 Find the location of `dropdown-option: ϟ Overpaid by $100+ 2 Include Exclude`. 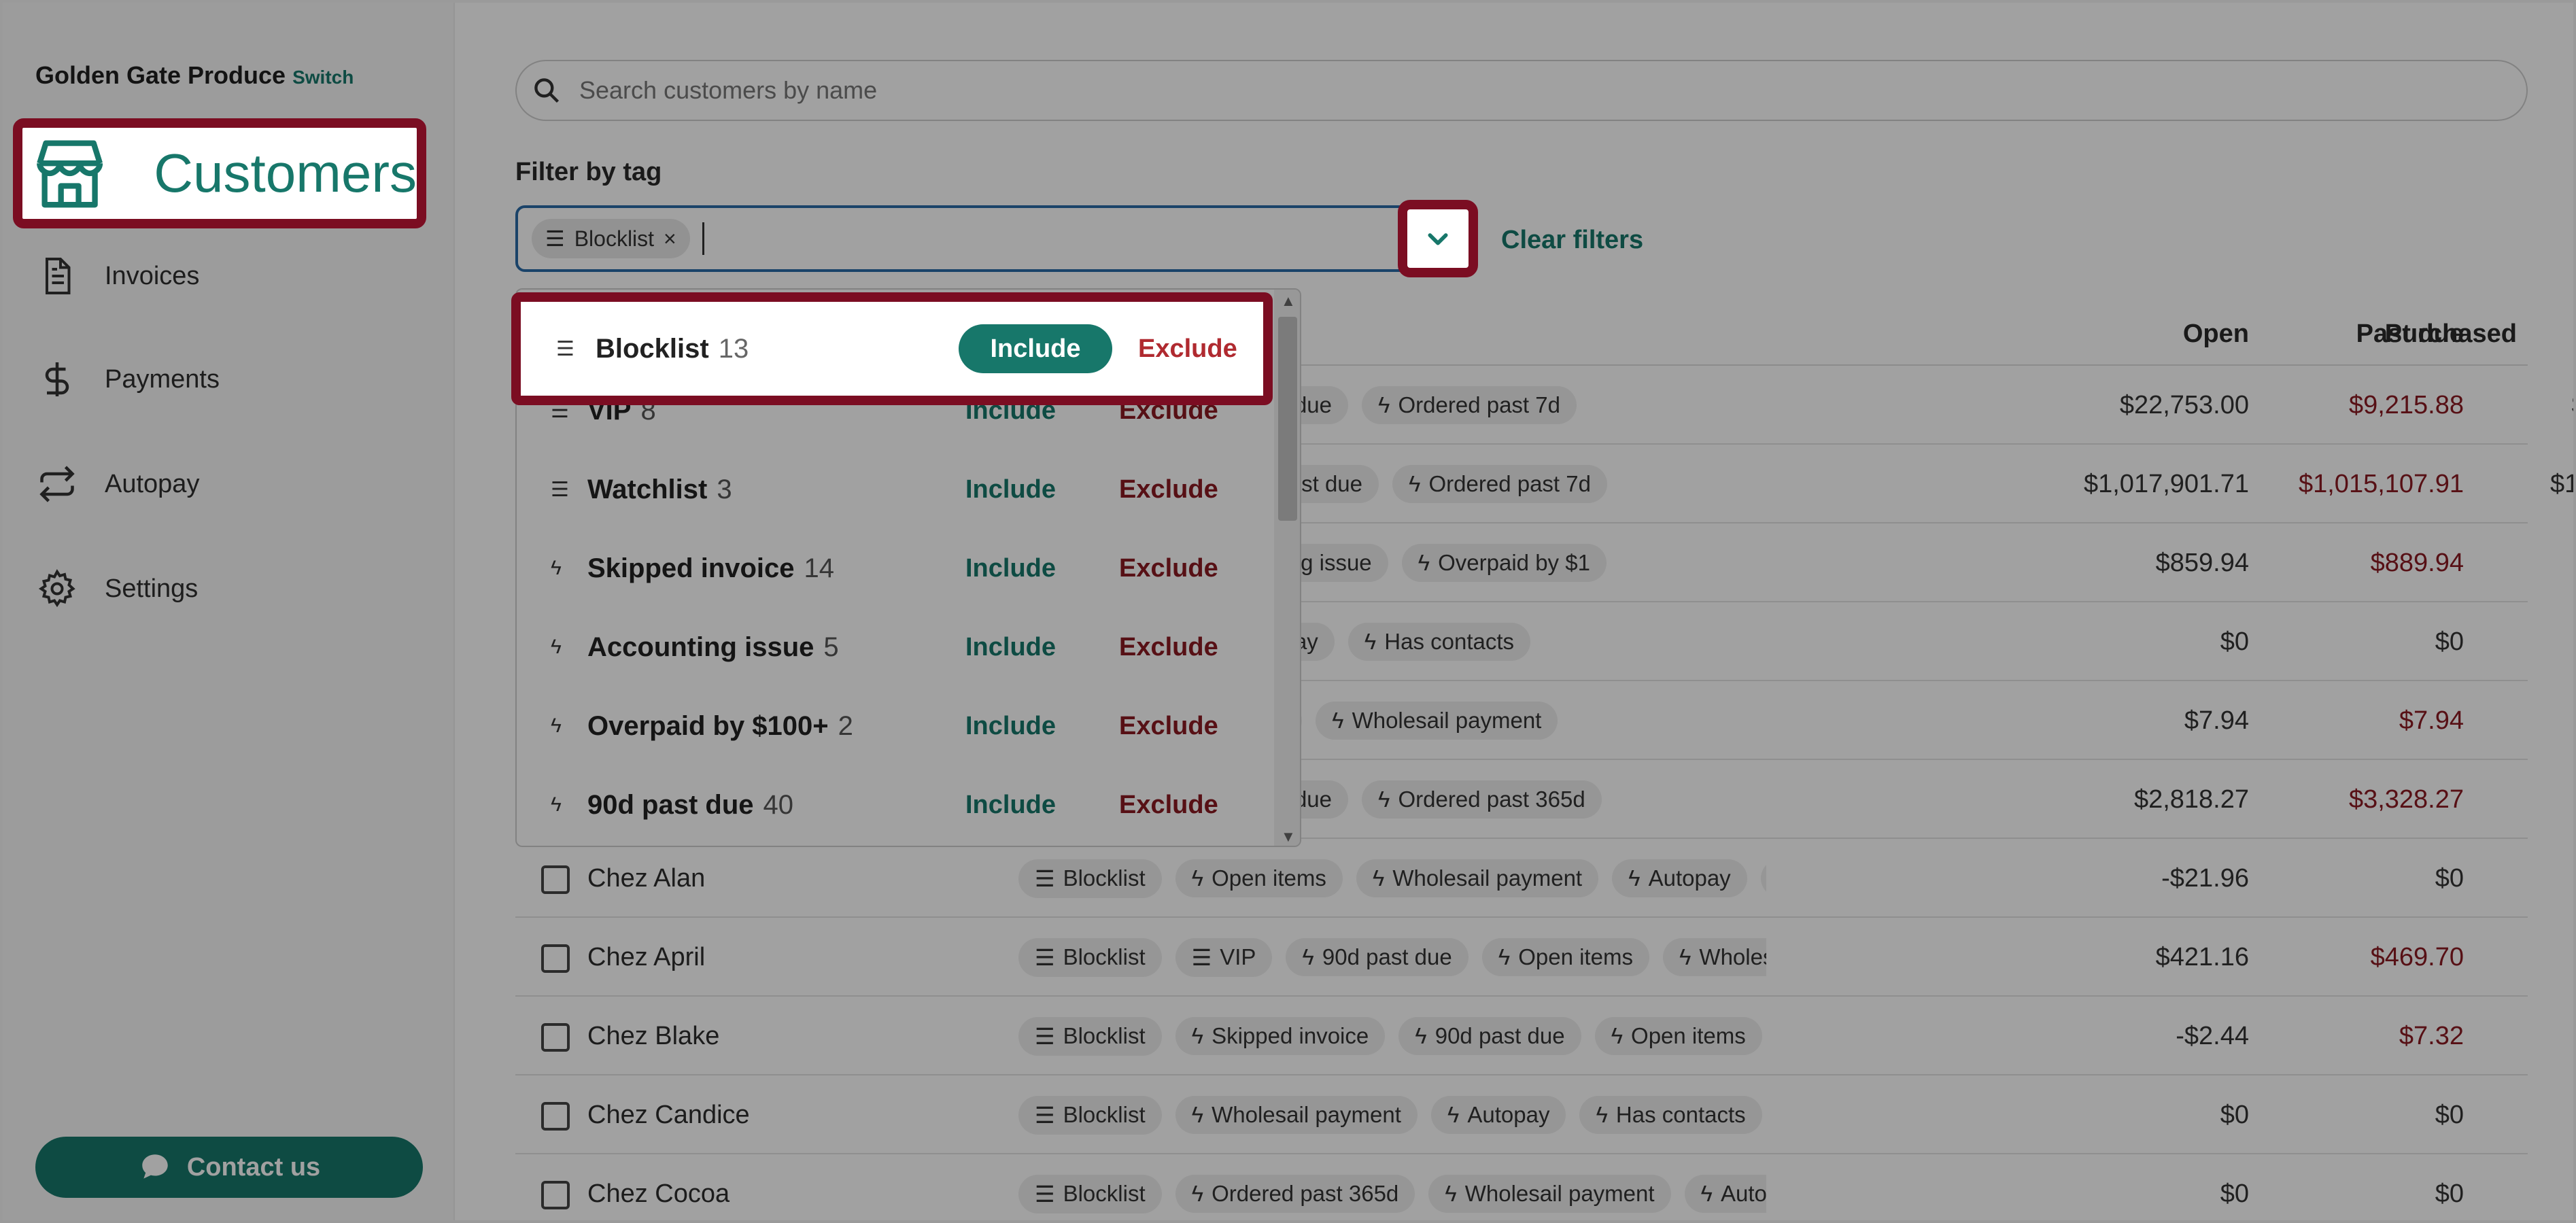

dropdown-option: ϟ Overpaid by $100+ 2 Include Exclude is located at coordinates (894, 726).